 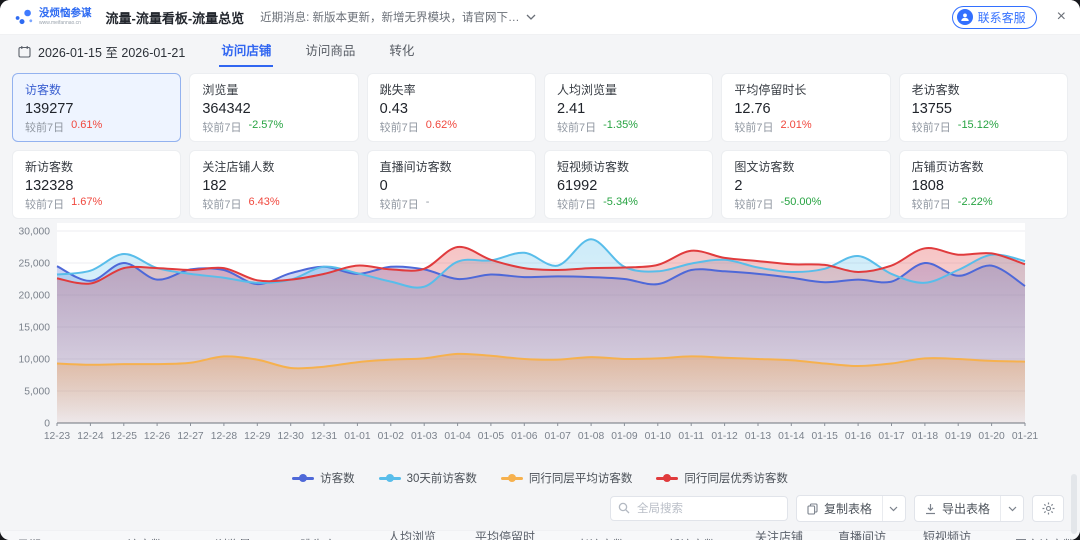 What do you see at coordinates (628, 184) in the screenshot?
I see `metric-card-9: 短视频访客数 61992 较前7日 -5.34%` at bounding box center [628, 184].